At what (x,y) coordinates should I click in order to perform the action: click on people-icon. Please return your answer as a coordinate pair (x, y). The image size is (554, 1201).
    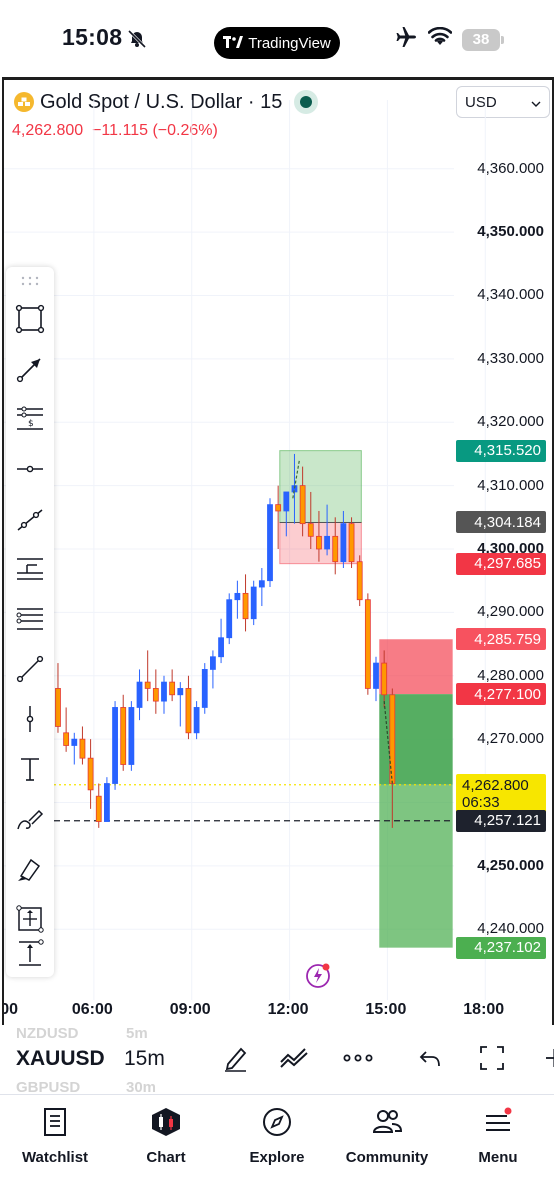
    Looking at the image, I should click on (387, 1124).